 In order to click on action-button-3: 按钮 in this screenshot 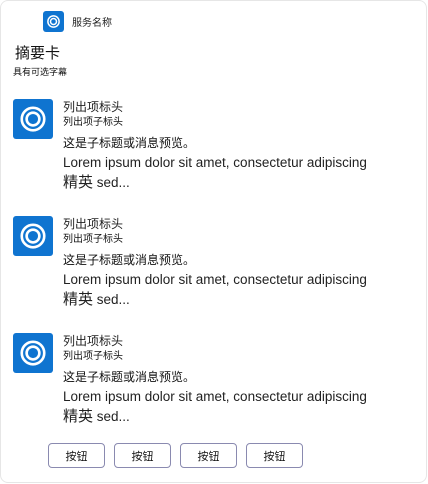, I will do `click(208, 455)`.